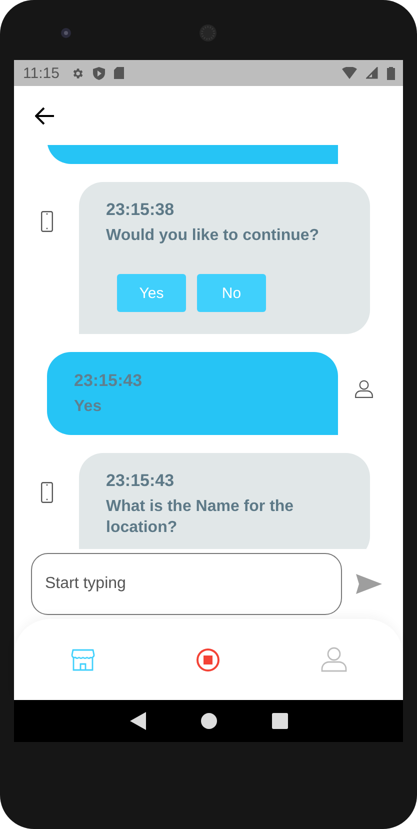 The width and height of the screenshot is (417, 829). I want to click on person-icon, so click(363, 389).